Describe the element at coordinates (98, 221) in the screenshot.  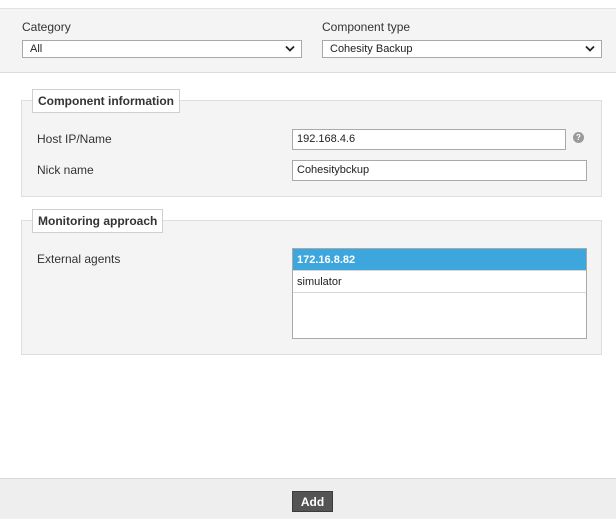
I see `monitoring-approach-legend: Monitoring approach` at that location.